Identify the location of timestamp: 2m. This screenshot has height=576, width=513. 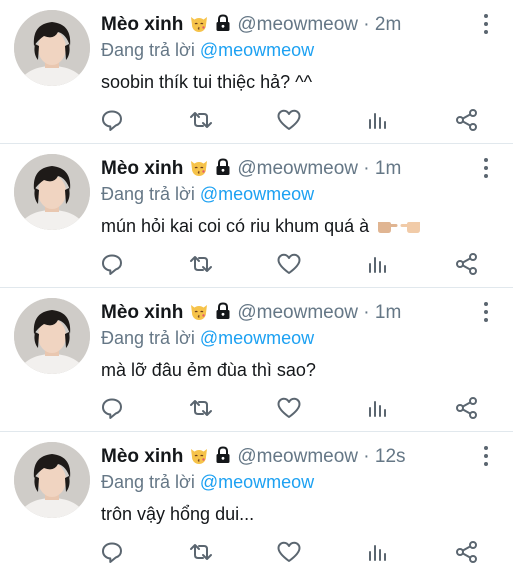
(388, 24).